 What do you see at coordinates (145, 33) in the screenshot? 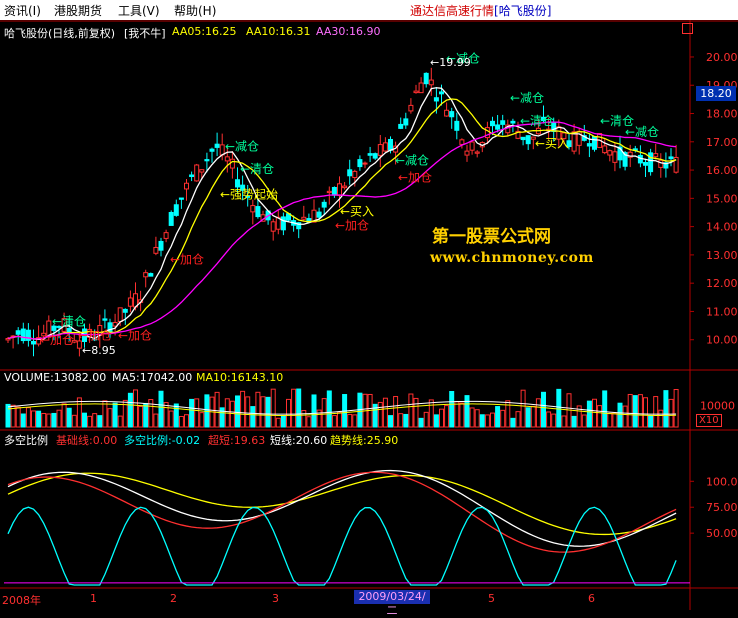
I see `indicator-name: [我不牛]` at bounding box center [145, 33].